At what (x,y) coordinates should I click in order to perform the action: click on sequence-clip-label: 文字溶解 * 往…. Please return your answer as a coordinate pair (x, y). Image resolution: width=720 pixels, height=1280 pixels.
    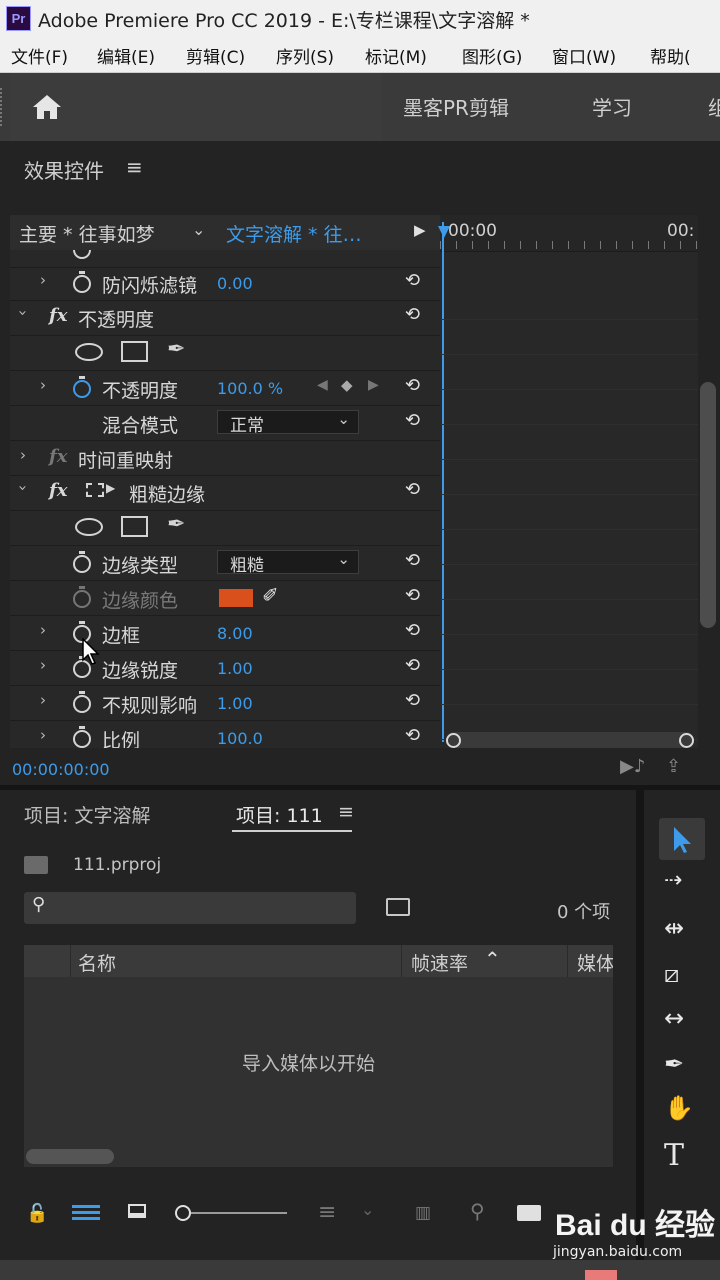
    Looking at the image, I should click on (294, 233).